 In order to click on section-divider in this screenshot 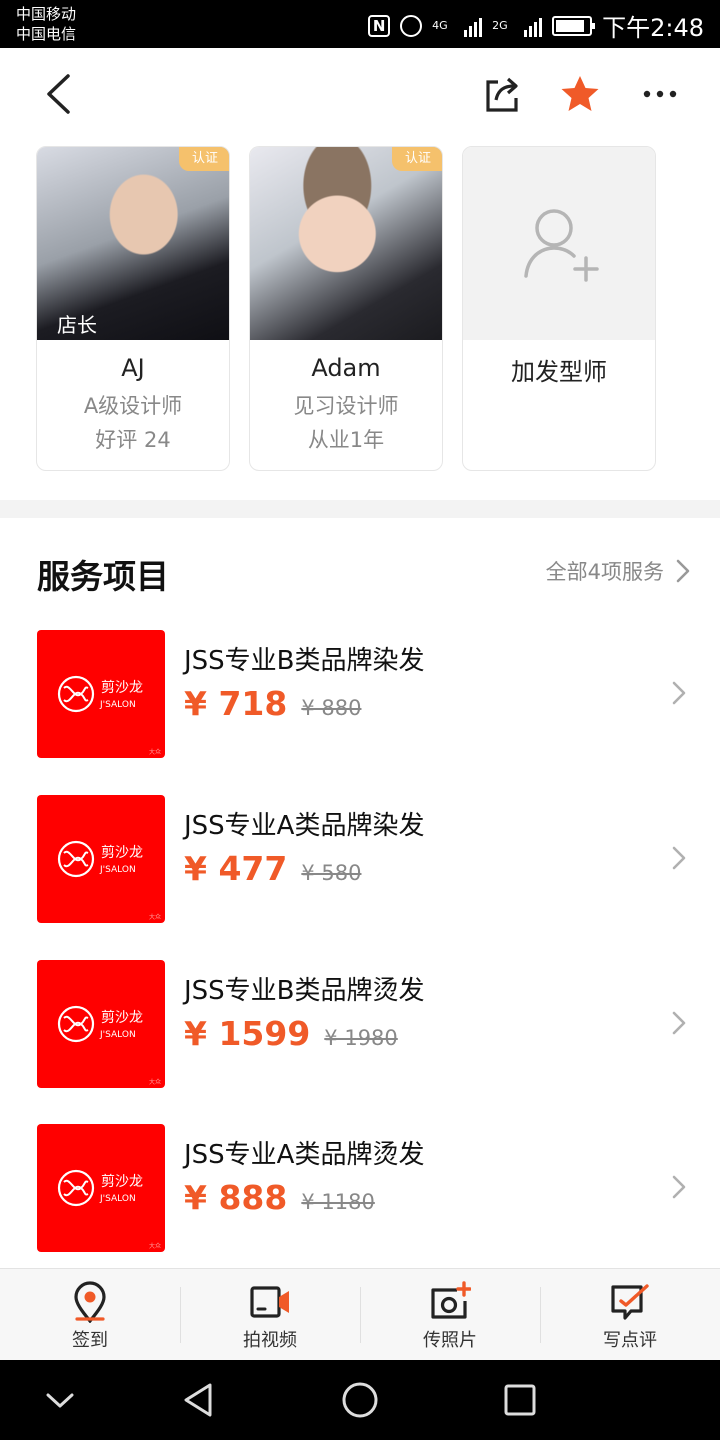, I will do `click(360, 509)`.